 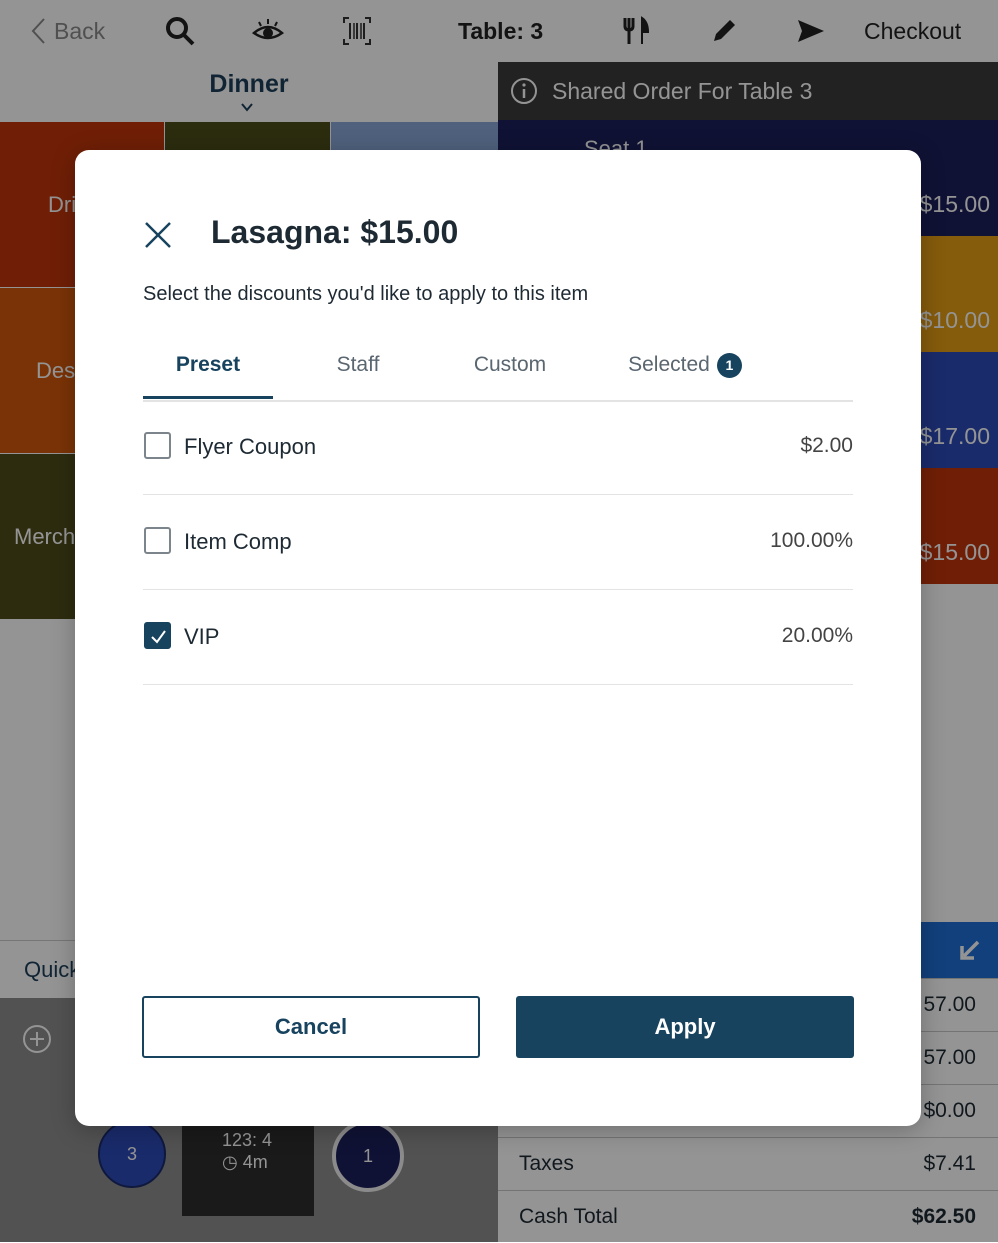 I want to click on discount-name: Flyer Coupon, so click(x=250, y=446).